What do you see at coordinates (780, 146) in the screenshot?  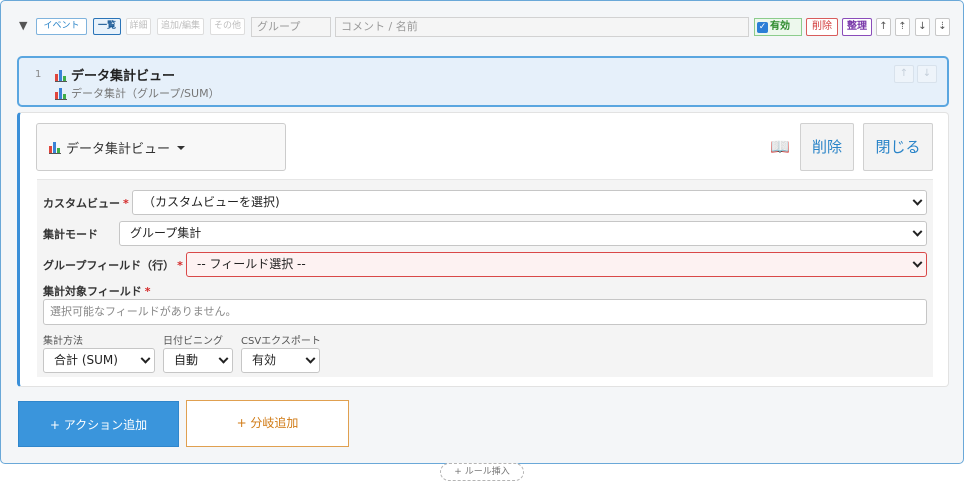 I see `book-icon: 📖` at bounding box center [780, 146].